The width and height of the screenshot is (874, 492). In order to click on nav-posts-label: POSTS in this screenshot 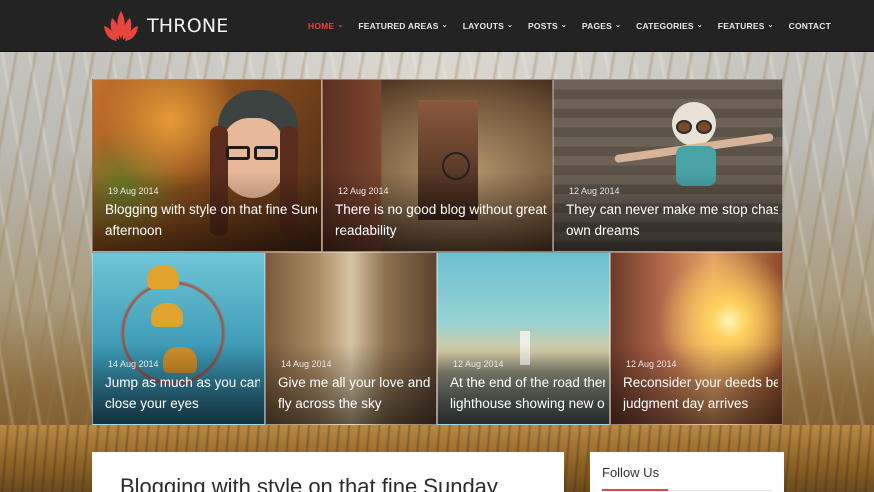, I will do `click(543, 26)`.